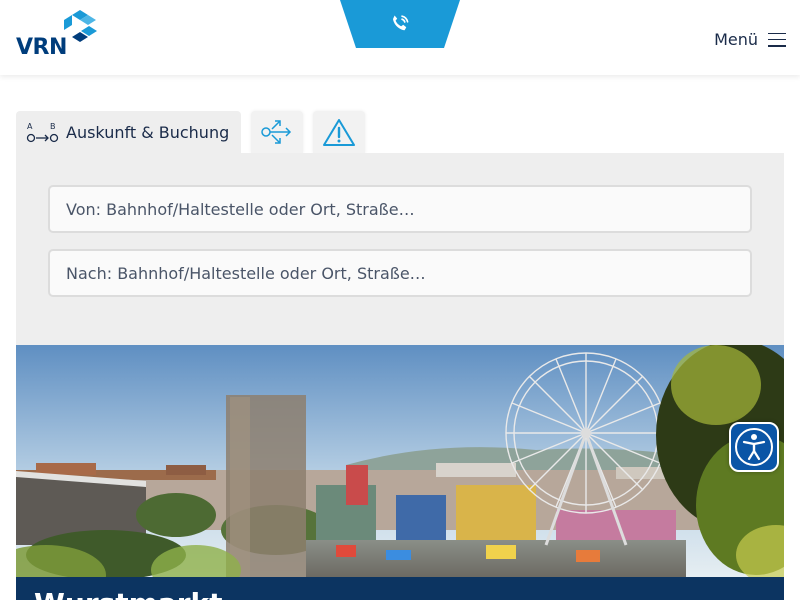 The width and height of the screenshot is (800, 600). Describe the element at coordinates (42, 132) in the screenshot. I see `route-ab-icon: A B` at that location.